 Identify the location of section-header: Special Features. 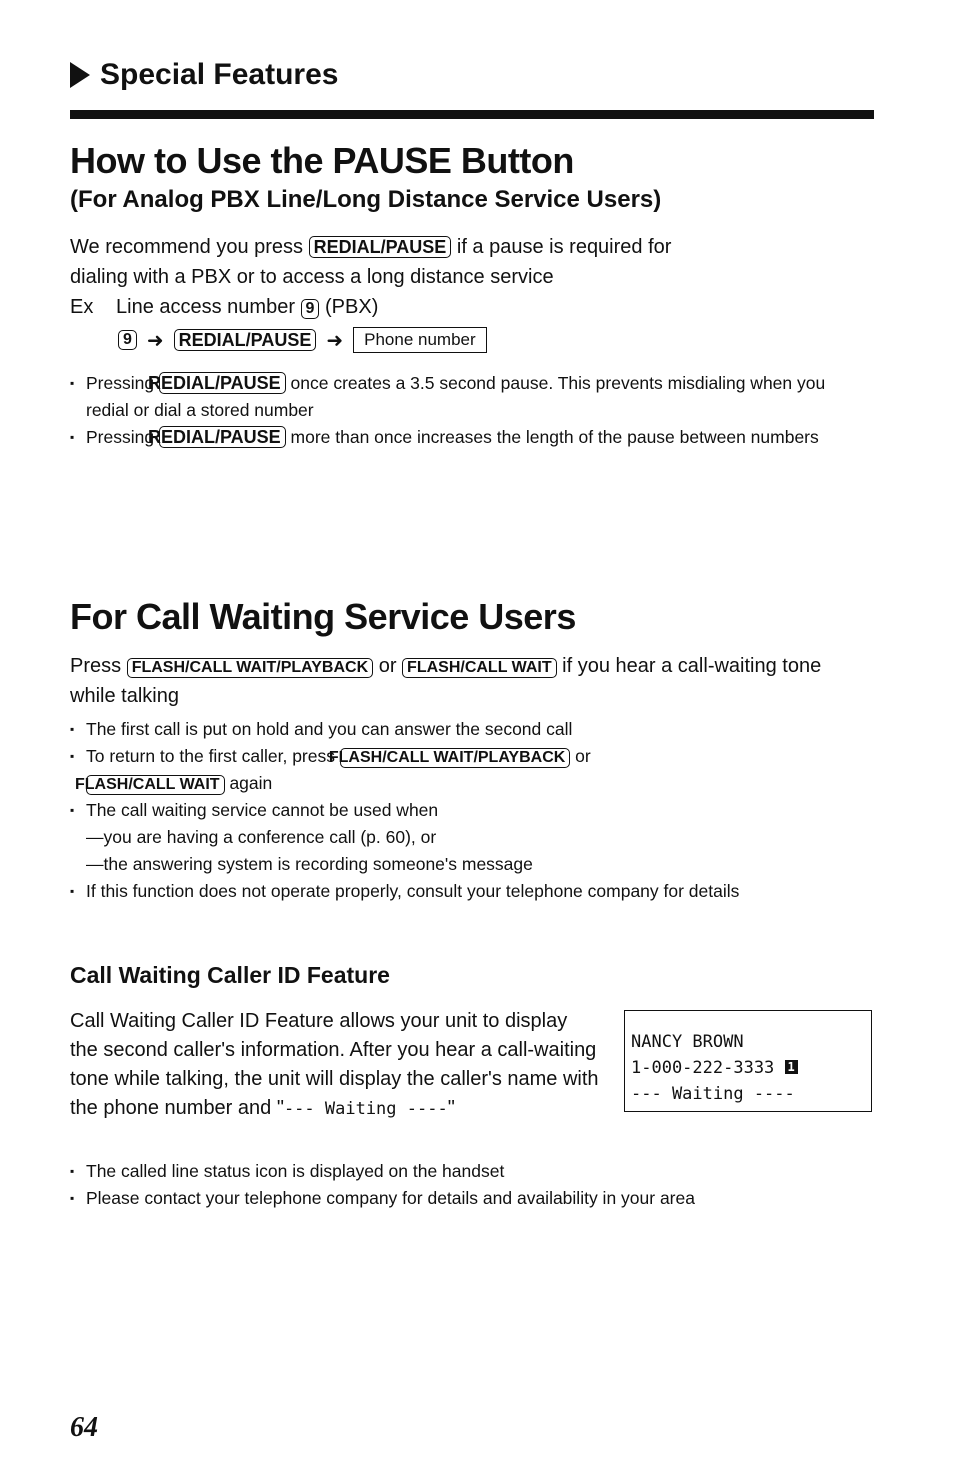
(204, 75).